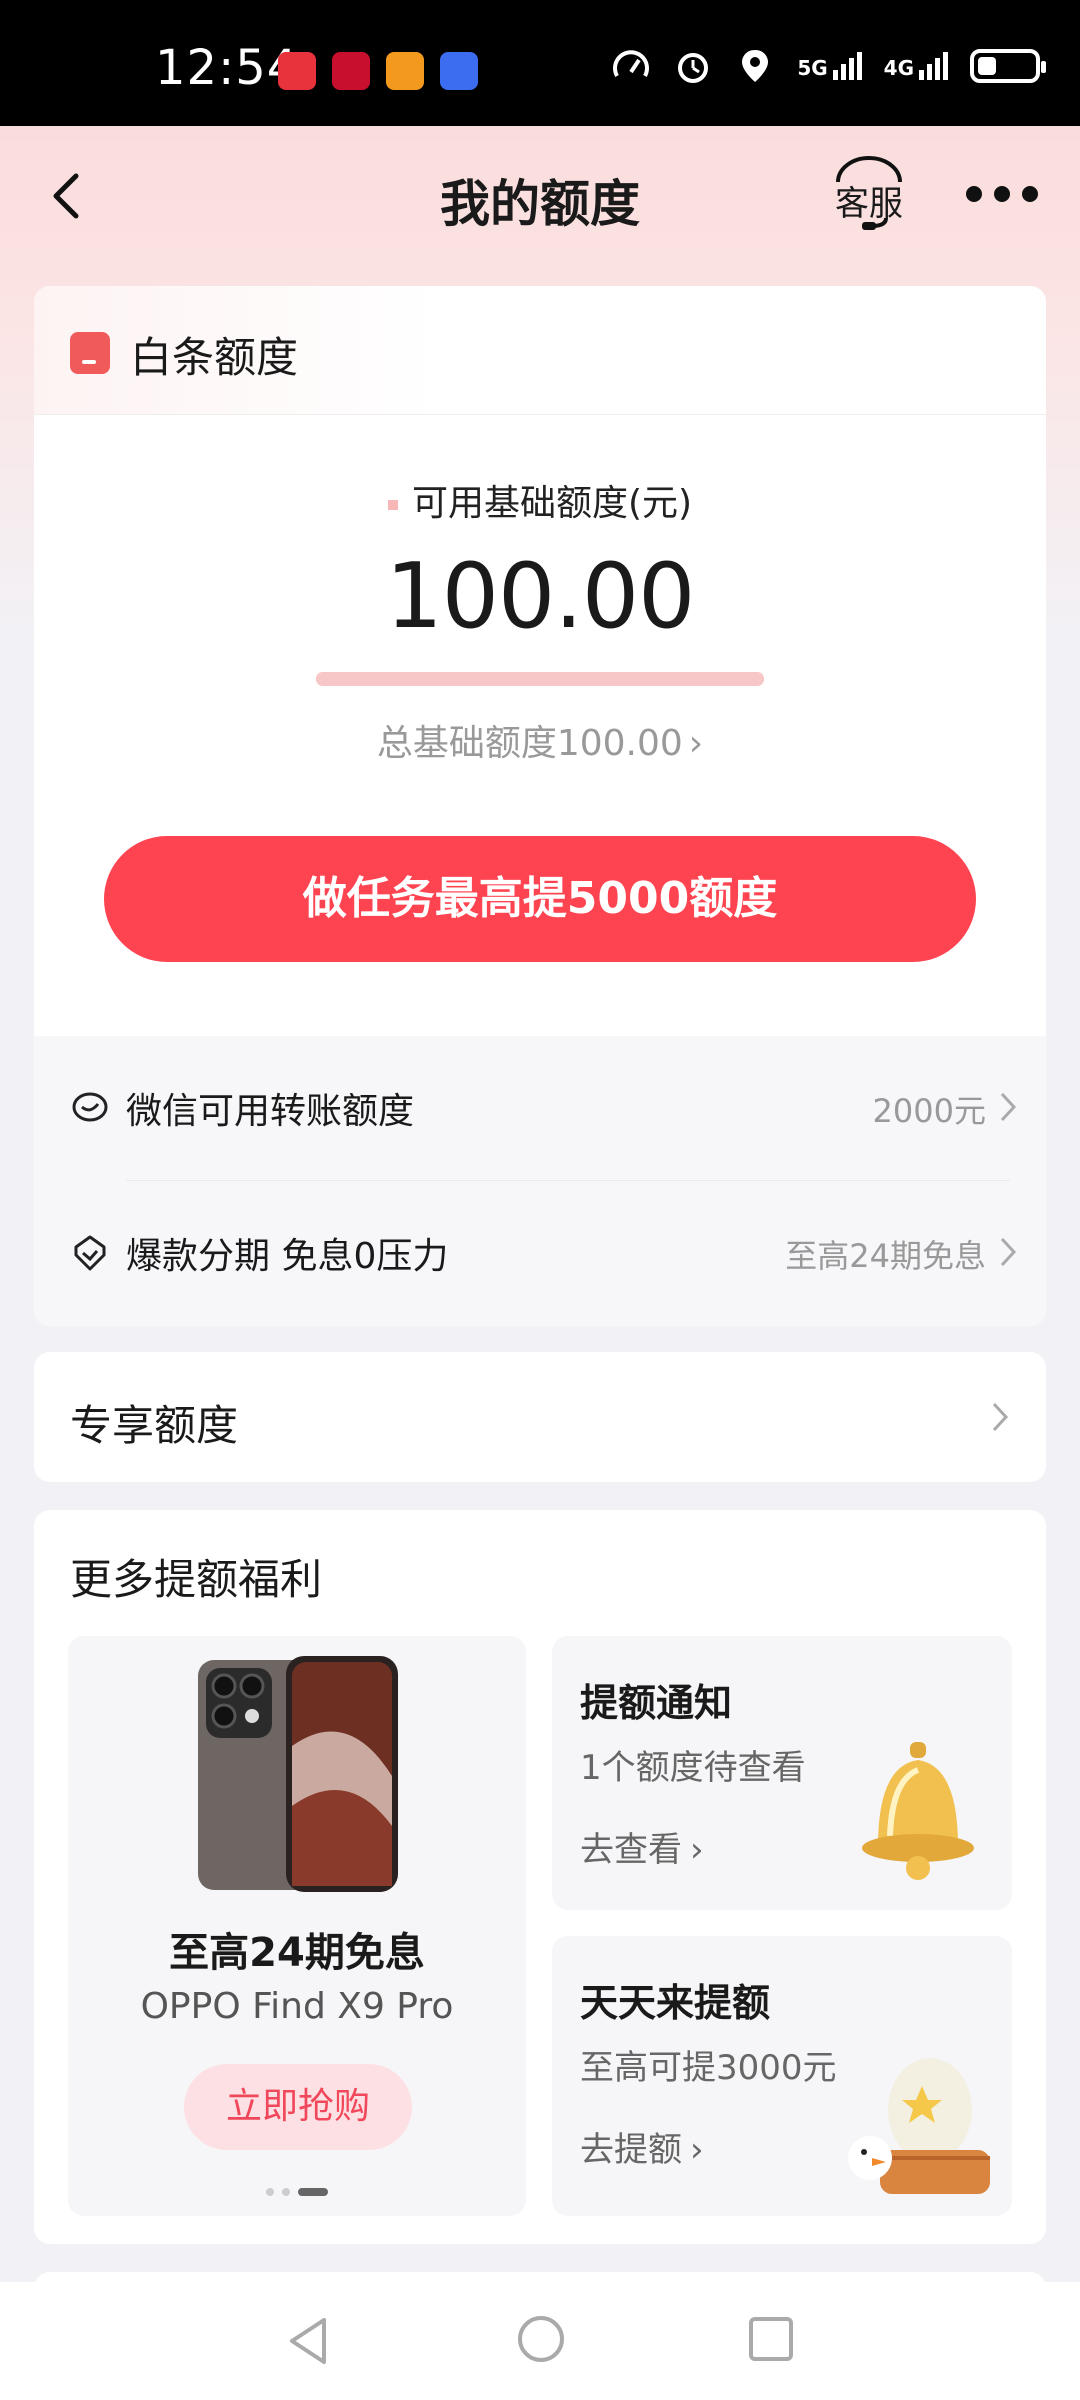 This screenshot has width=1080, height=2400. I want to click on benefit-title: 天天来提额, so click(675, 2003).